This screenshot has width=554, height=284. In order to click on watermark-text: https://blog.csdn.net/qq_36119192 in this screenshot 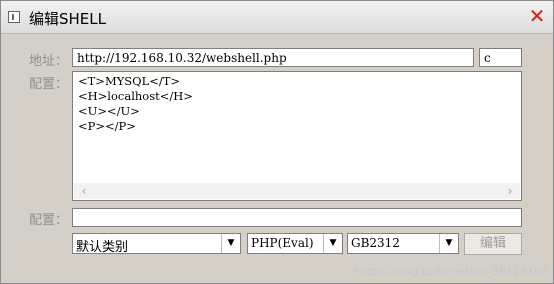, I will do `click(452, 271)`.